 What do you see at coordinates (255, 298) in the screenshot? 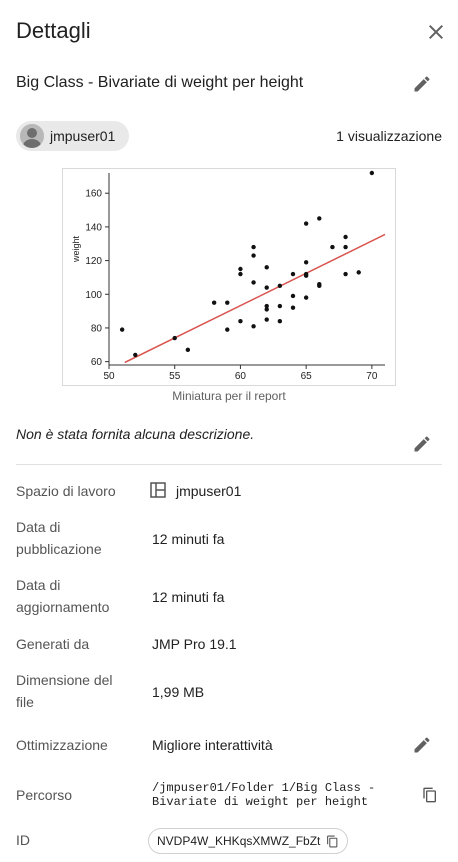
I see `fit-line` at bounding box center [255, 298].